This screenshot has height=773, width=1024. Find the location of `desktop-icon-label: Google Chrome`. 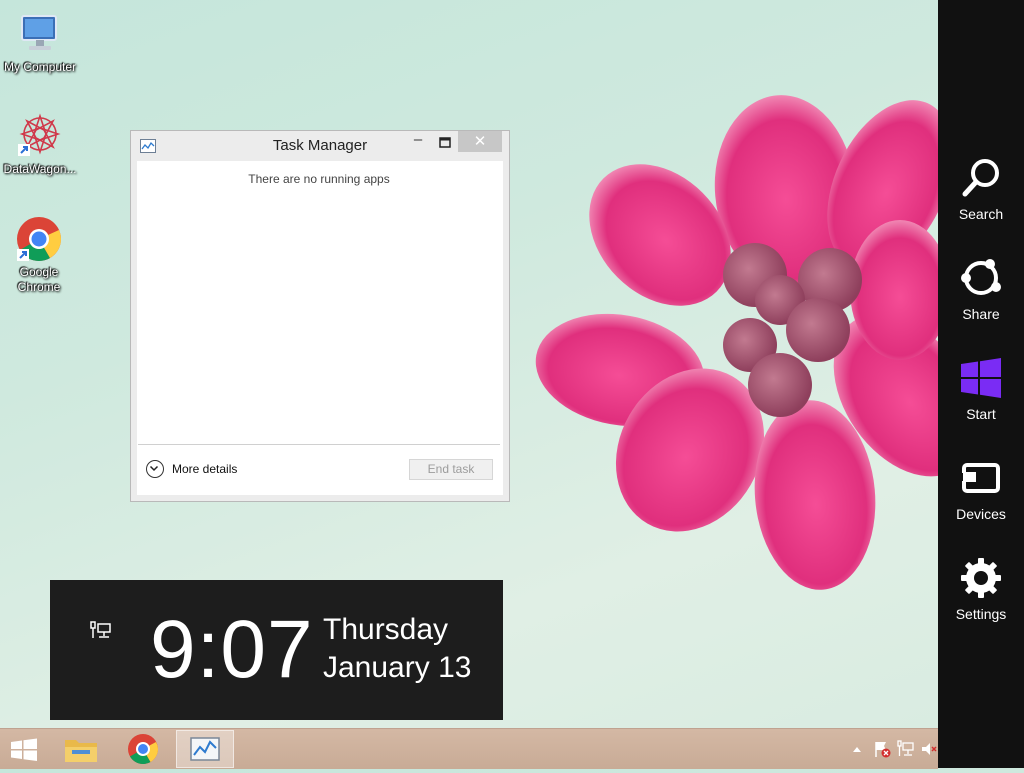

desktop-icon-label: Google Chrome is located at coordinates (39, 279).